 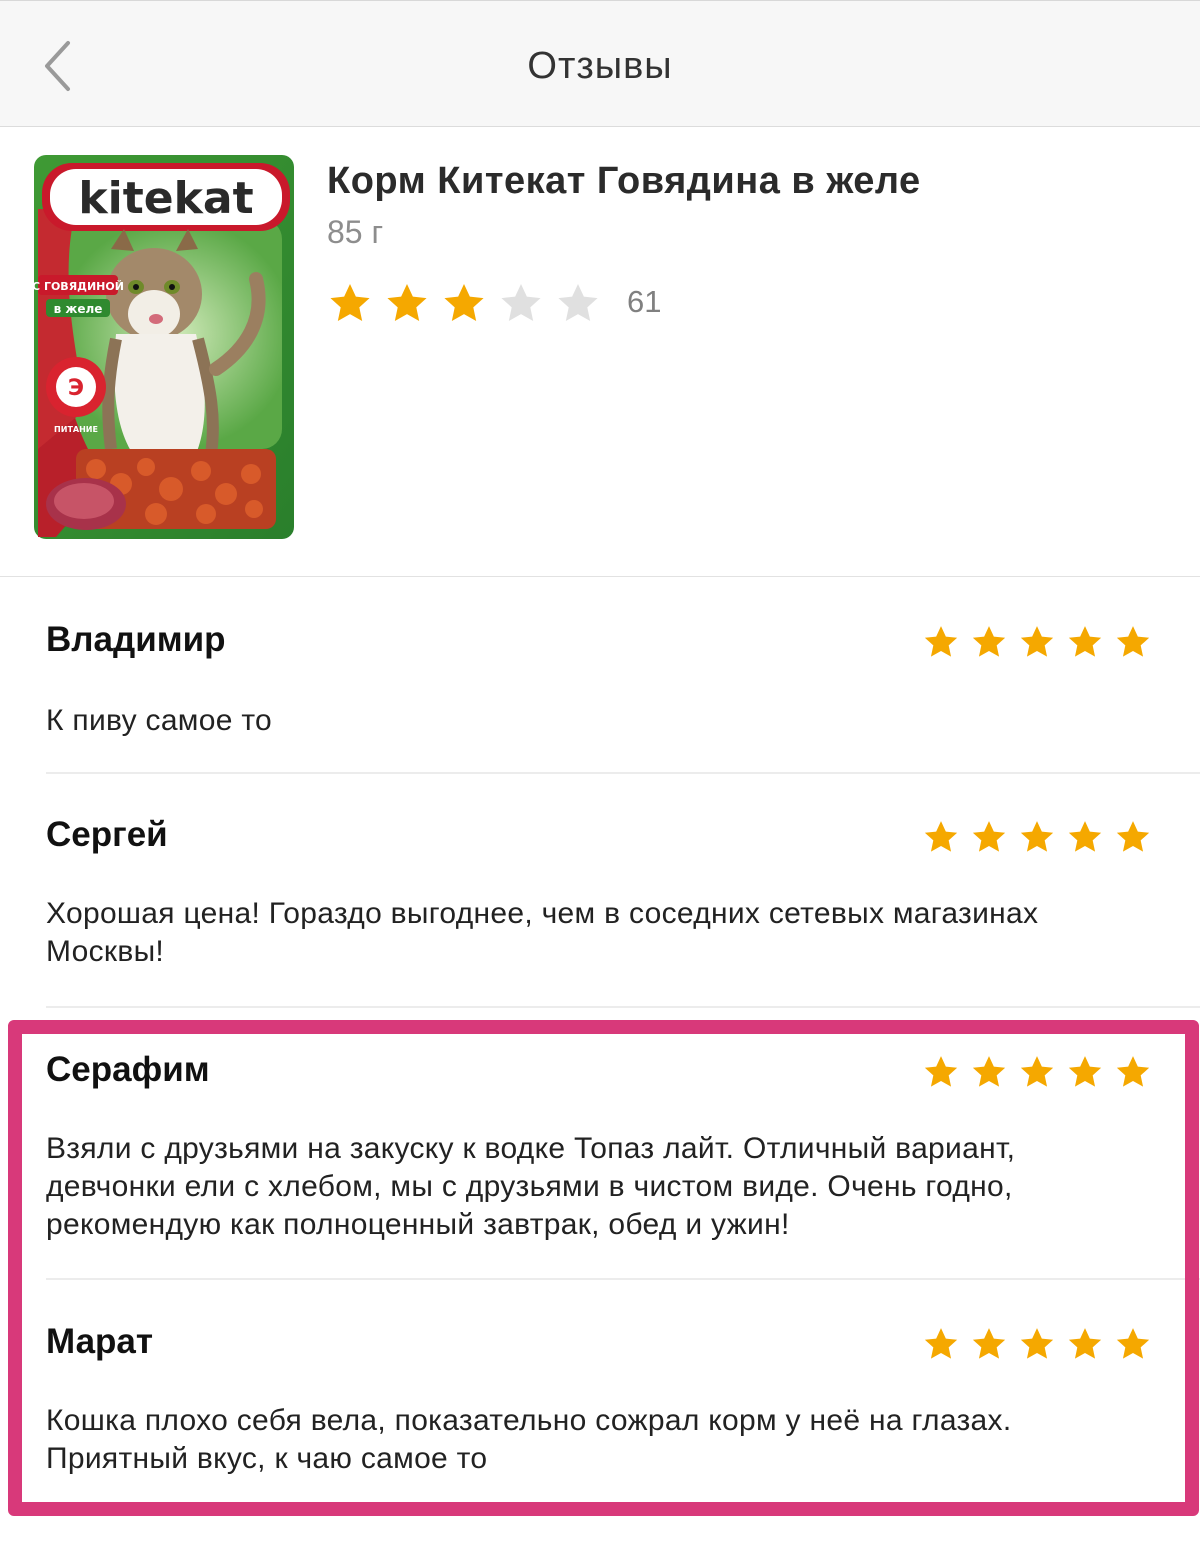 What do you see at coordinates (355, 232) in the screenshot?
I see `product-weight: 85 г` at bounding box center [355, 232].